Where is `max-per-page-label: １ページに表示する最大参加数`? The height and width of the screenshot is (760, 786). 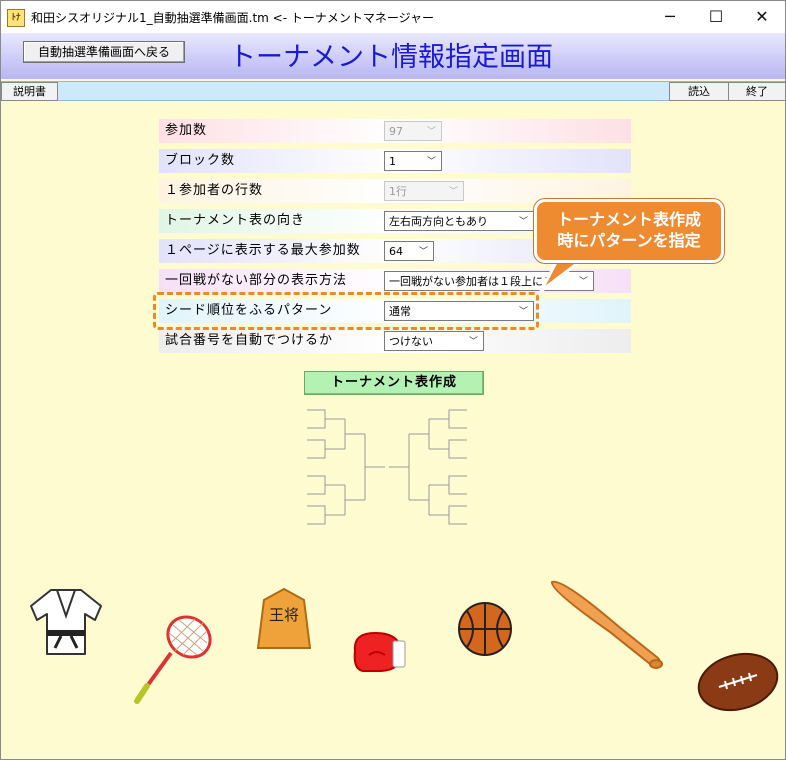 max-per-page-label: １ページに表示する最大参加数 is located at coordinates (263, 250).